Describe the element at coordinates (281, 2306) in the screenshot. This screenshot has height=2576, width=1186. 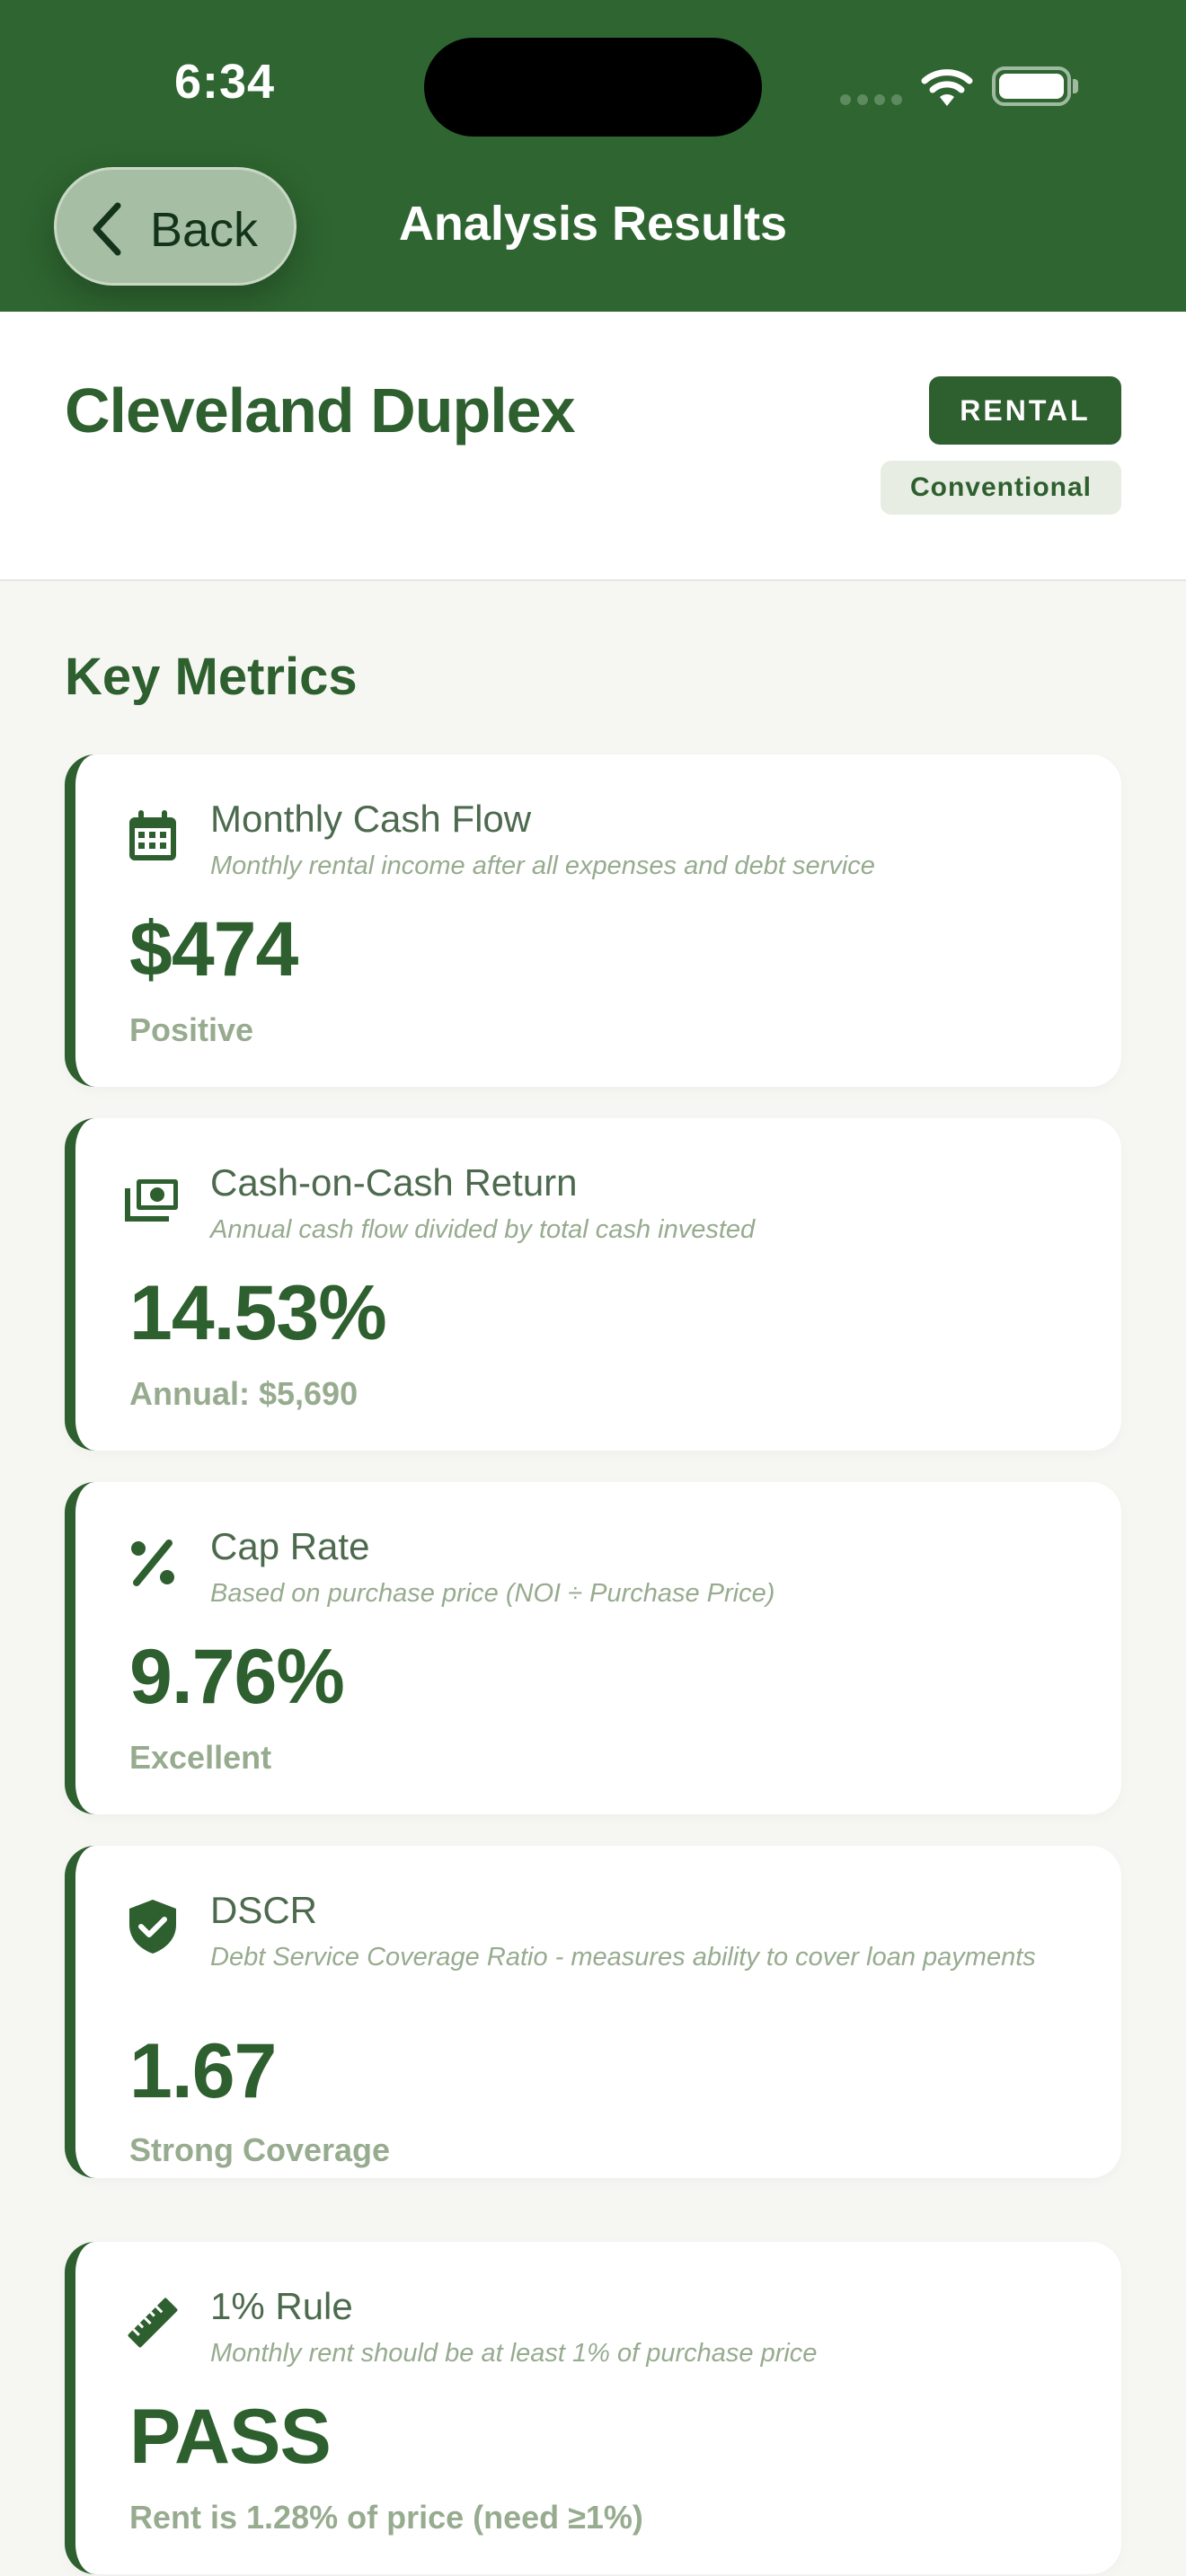
I see `metric-label: 1% Rule` at that location.